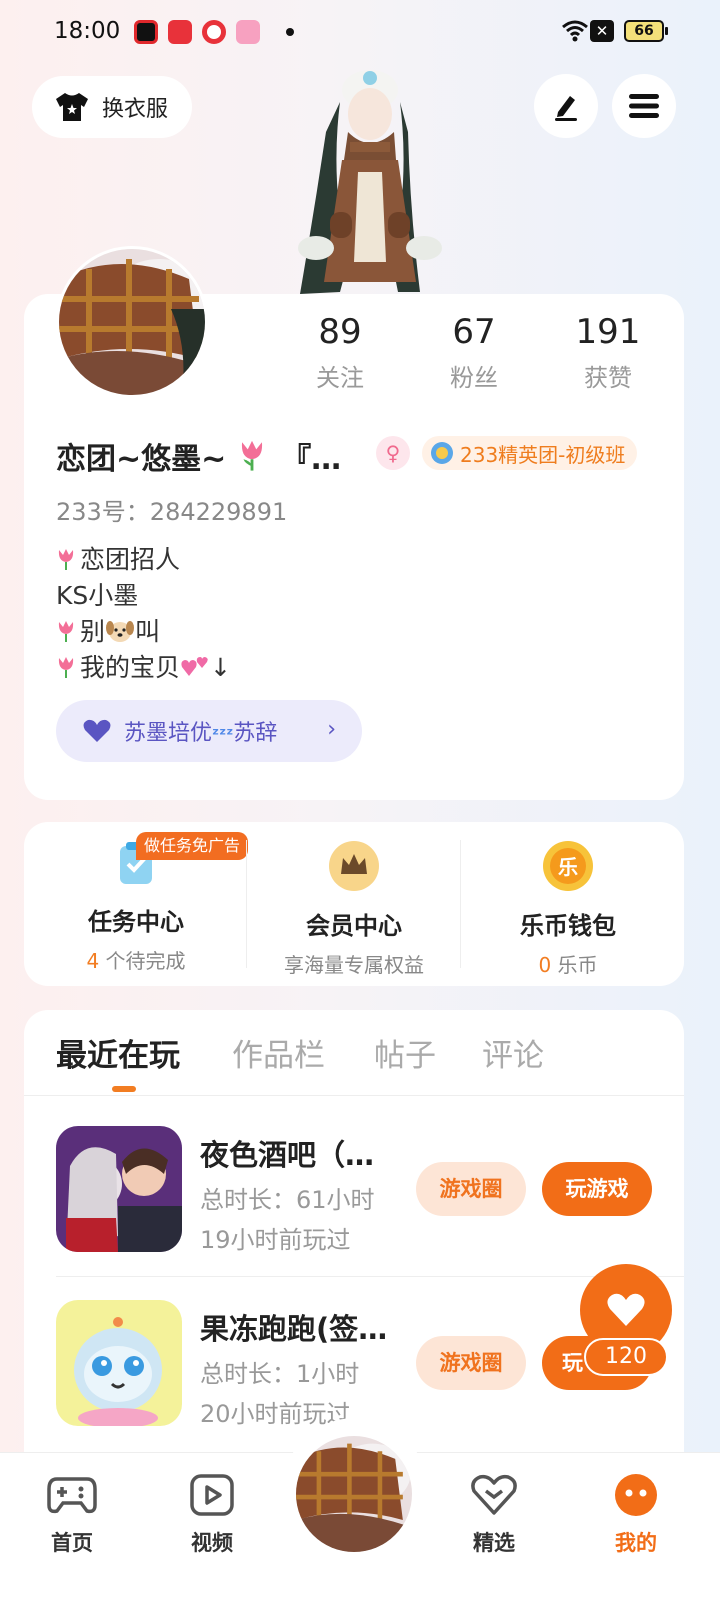 The image size is (720, 1600). I want to click on nav-video: 视频, so click(212, 1515).